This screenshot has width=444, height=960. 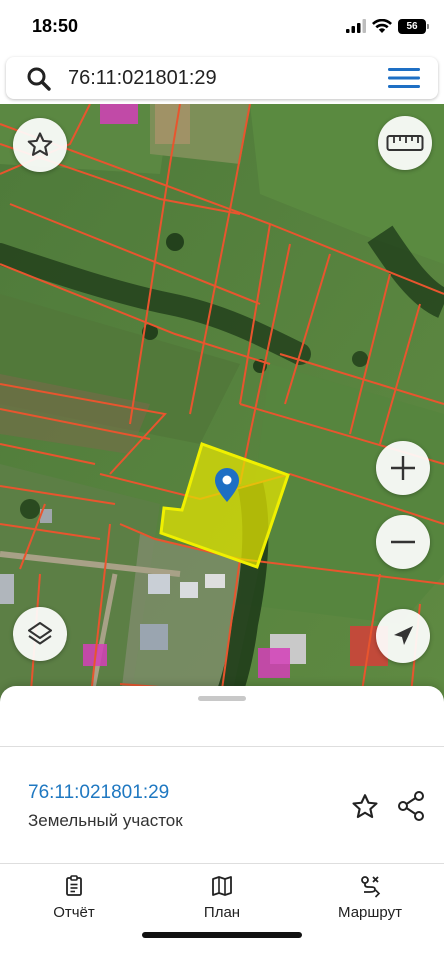 I want to click on favorite-star-icon, so click(x=365, y=807).